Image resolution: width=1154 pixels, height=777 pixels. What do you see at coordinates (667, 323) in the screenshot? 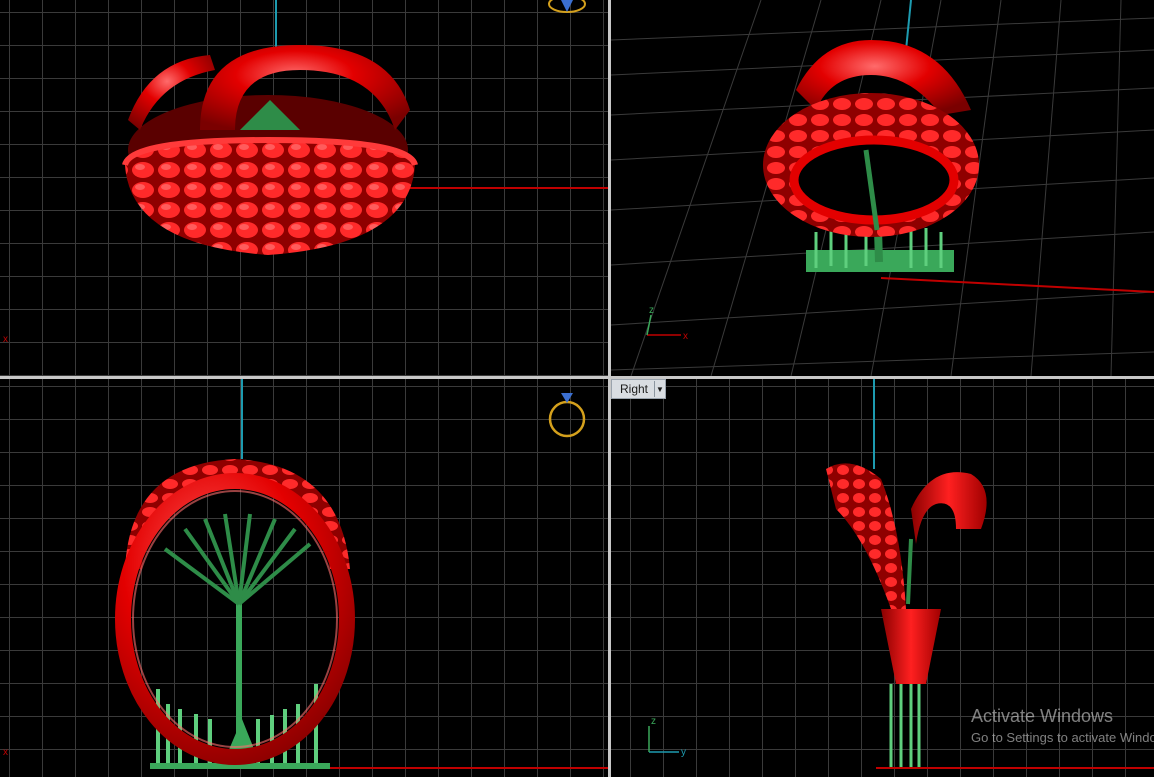
I see `axis-gizmo: x z` at bounding box center [667, 323].